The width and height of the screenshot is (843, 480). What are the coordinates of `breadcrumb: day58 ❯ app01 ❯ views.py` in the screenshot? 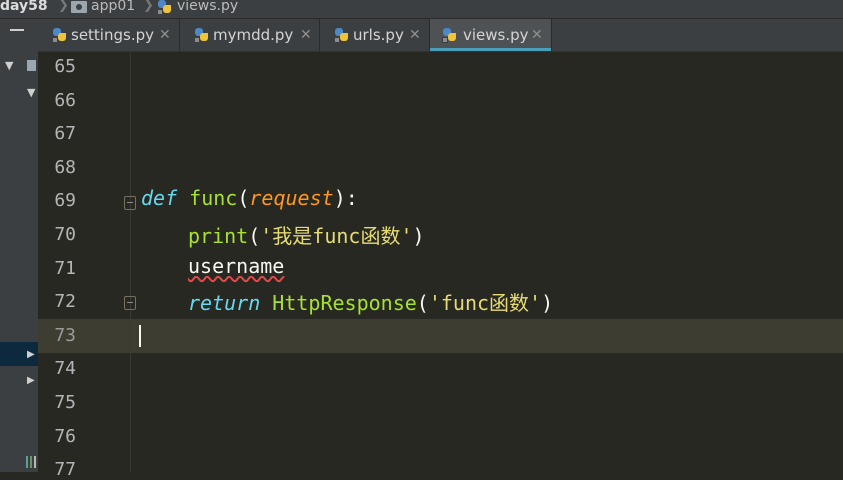 It's located at (421, 9).